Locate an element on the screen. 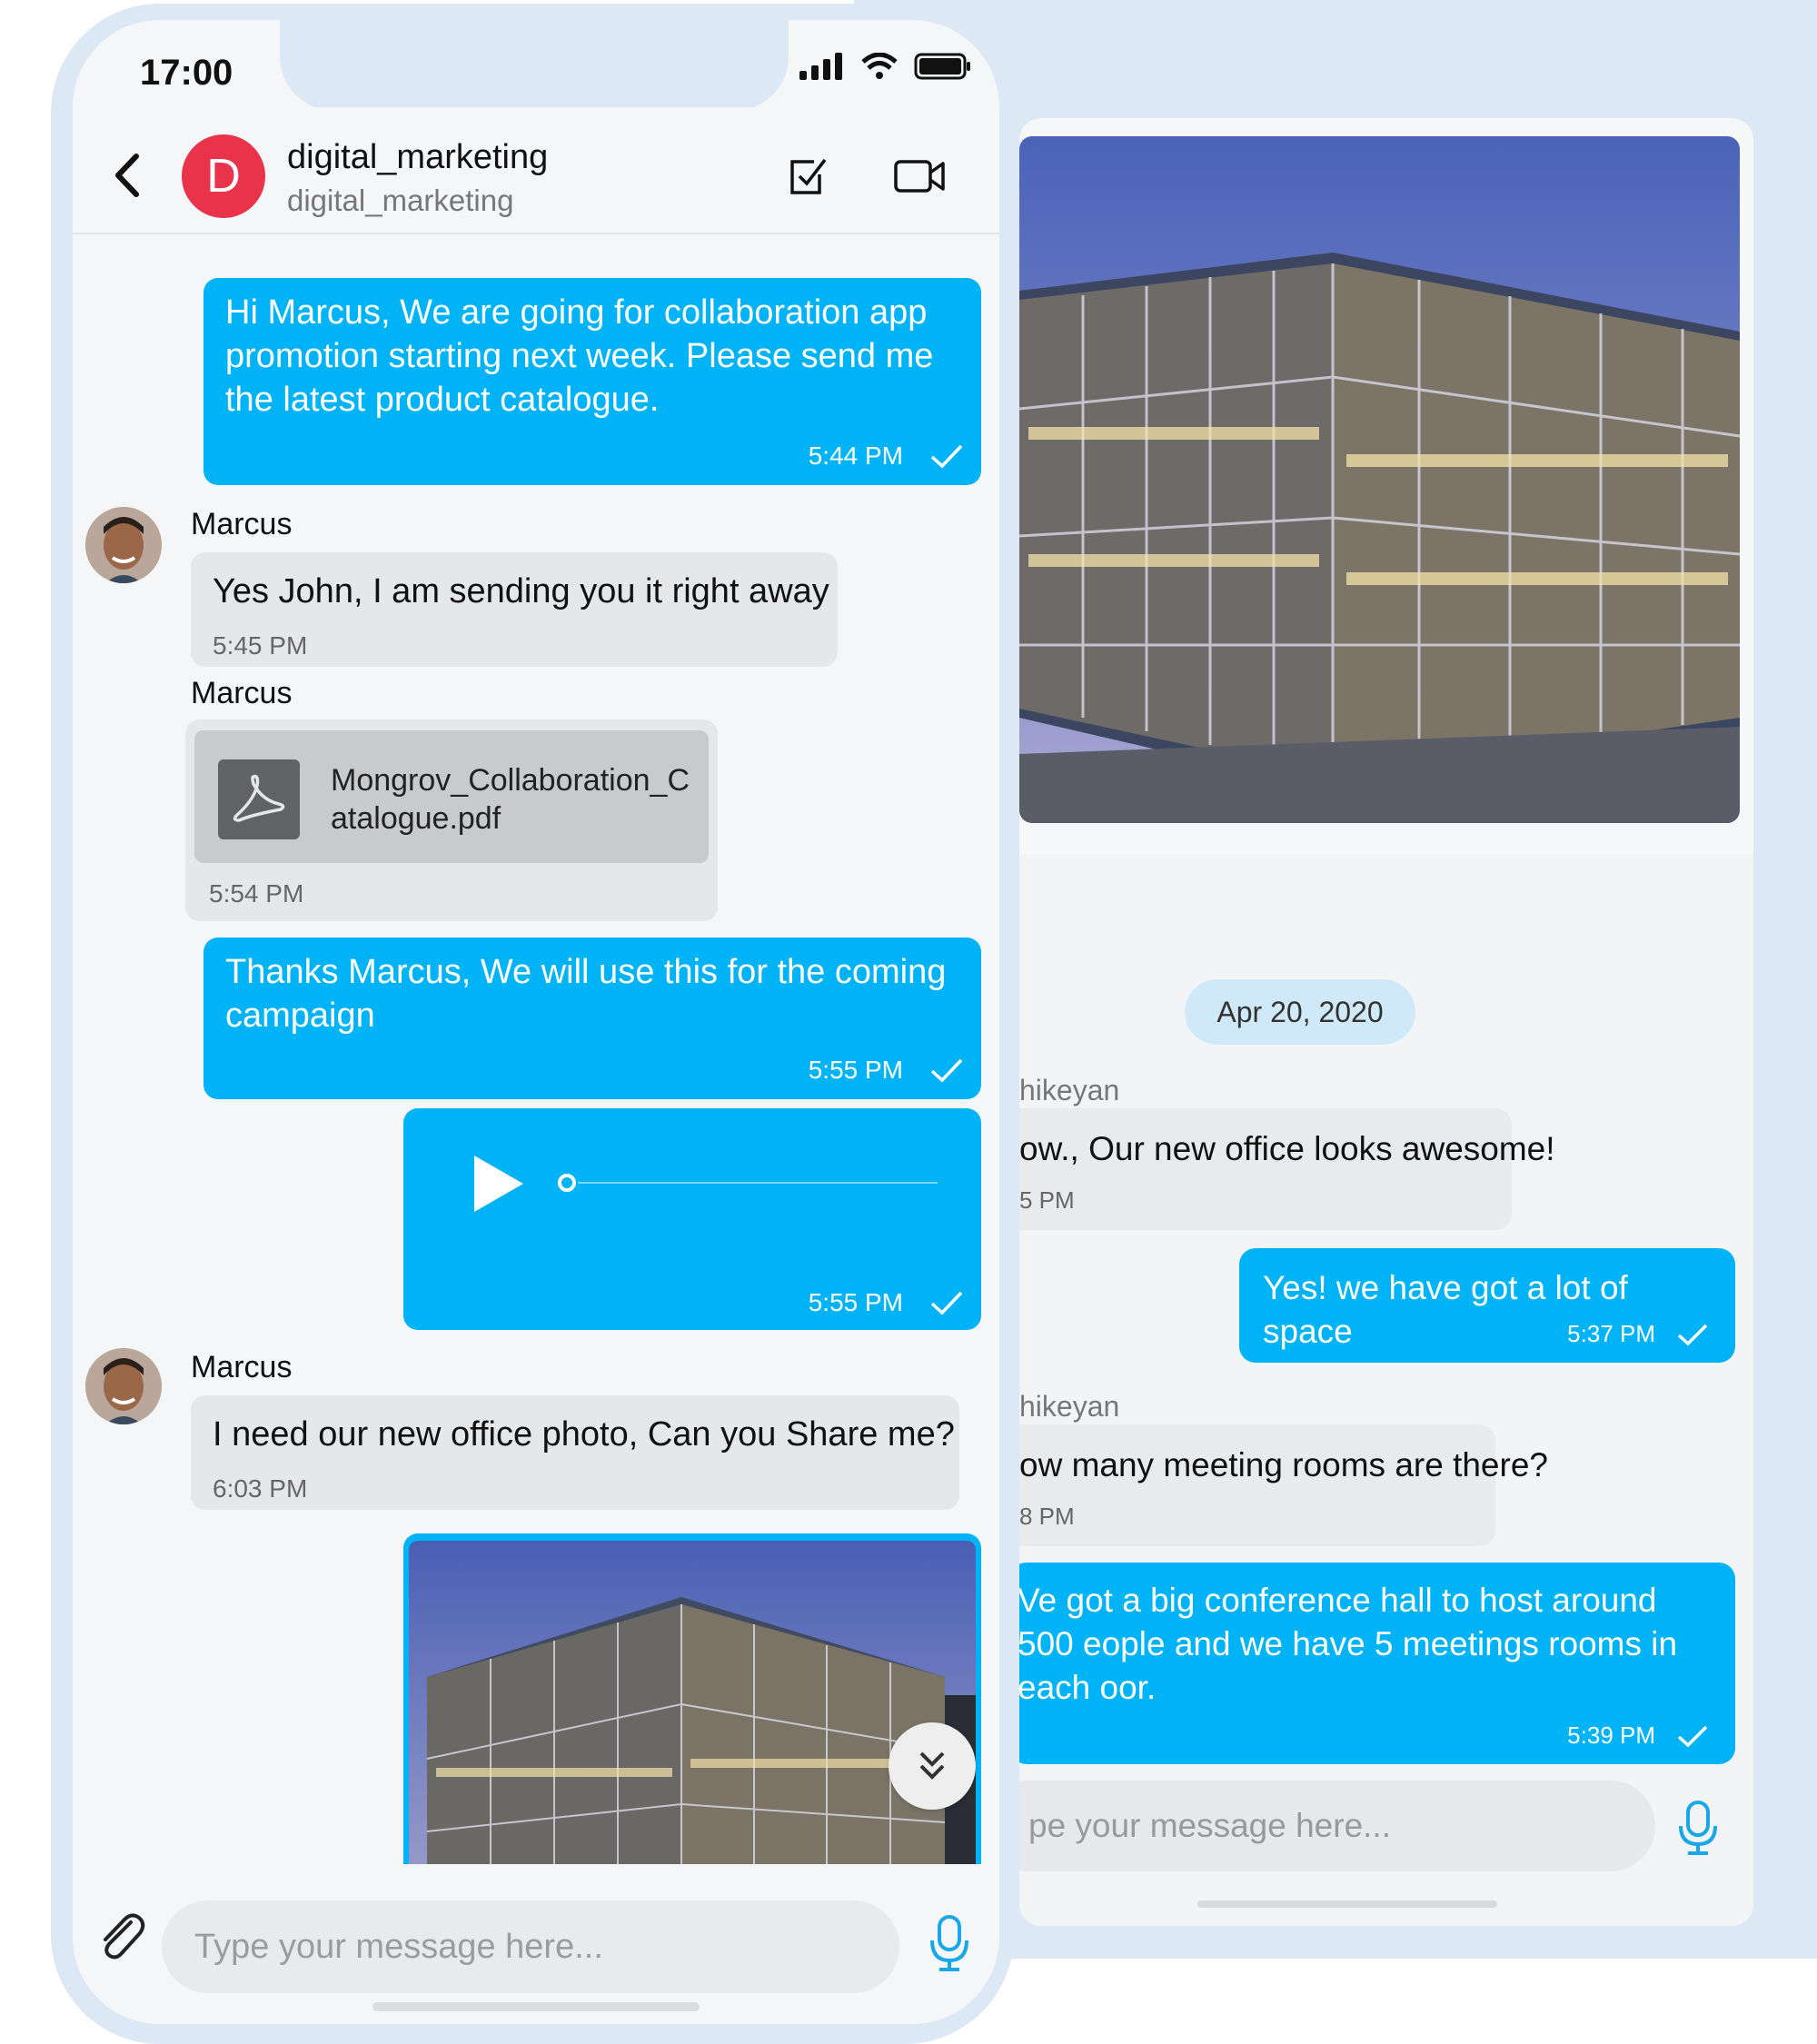 The image size is (1817, 2044). chat-subtitle: digital_marketing is located at coordinates (400, 200).